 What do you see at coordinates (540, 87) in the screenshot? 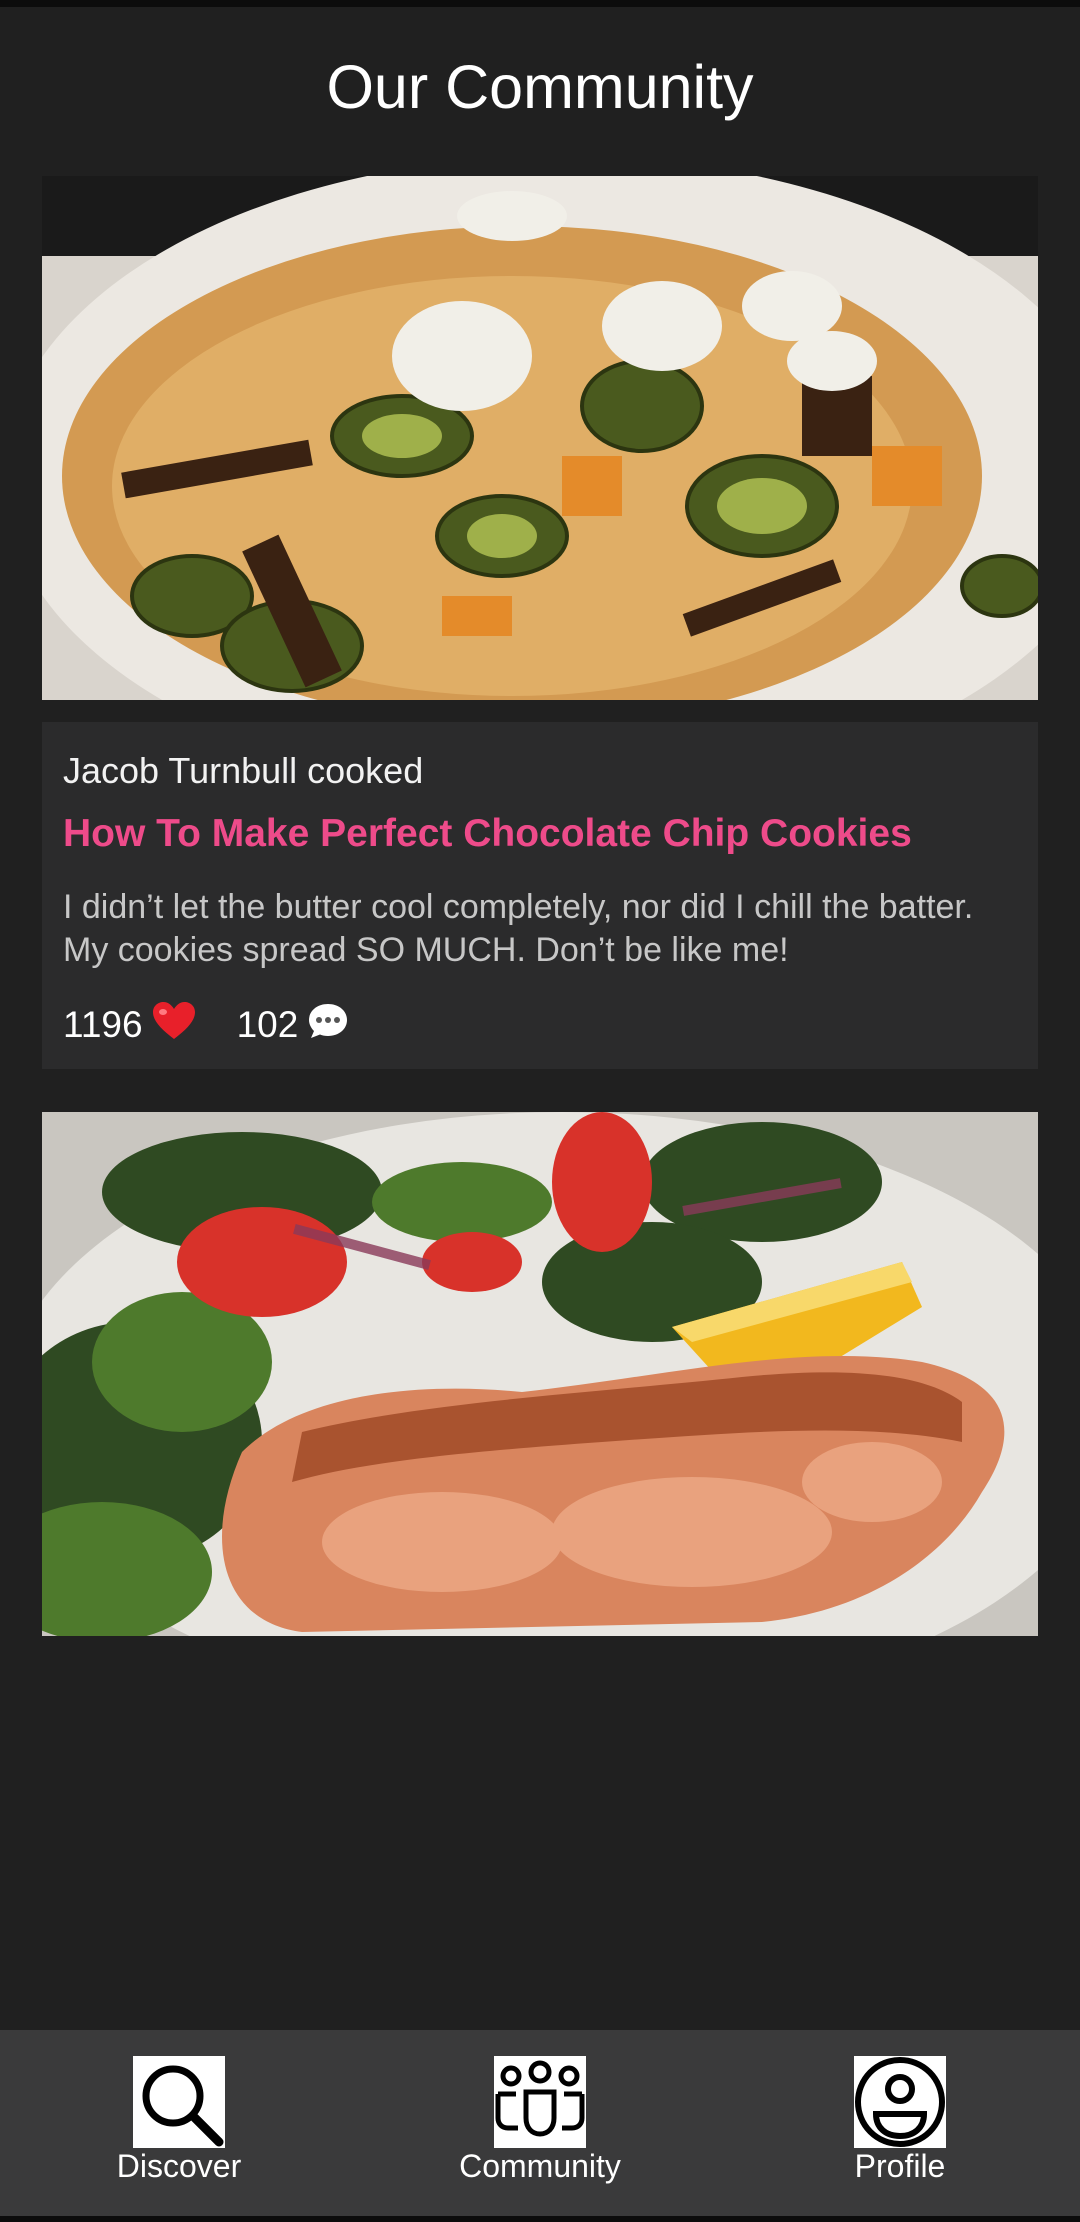
I see `page-title: Our Community` at bounding box center [540, 87].